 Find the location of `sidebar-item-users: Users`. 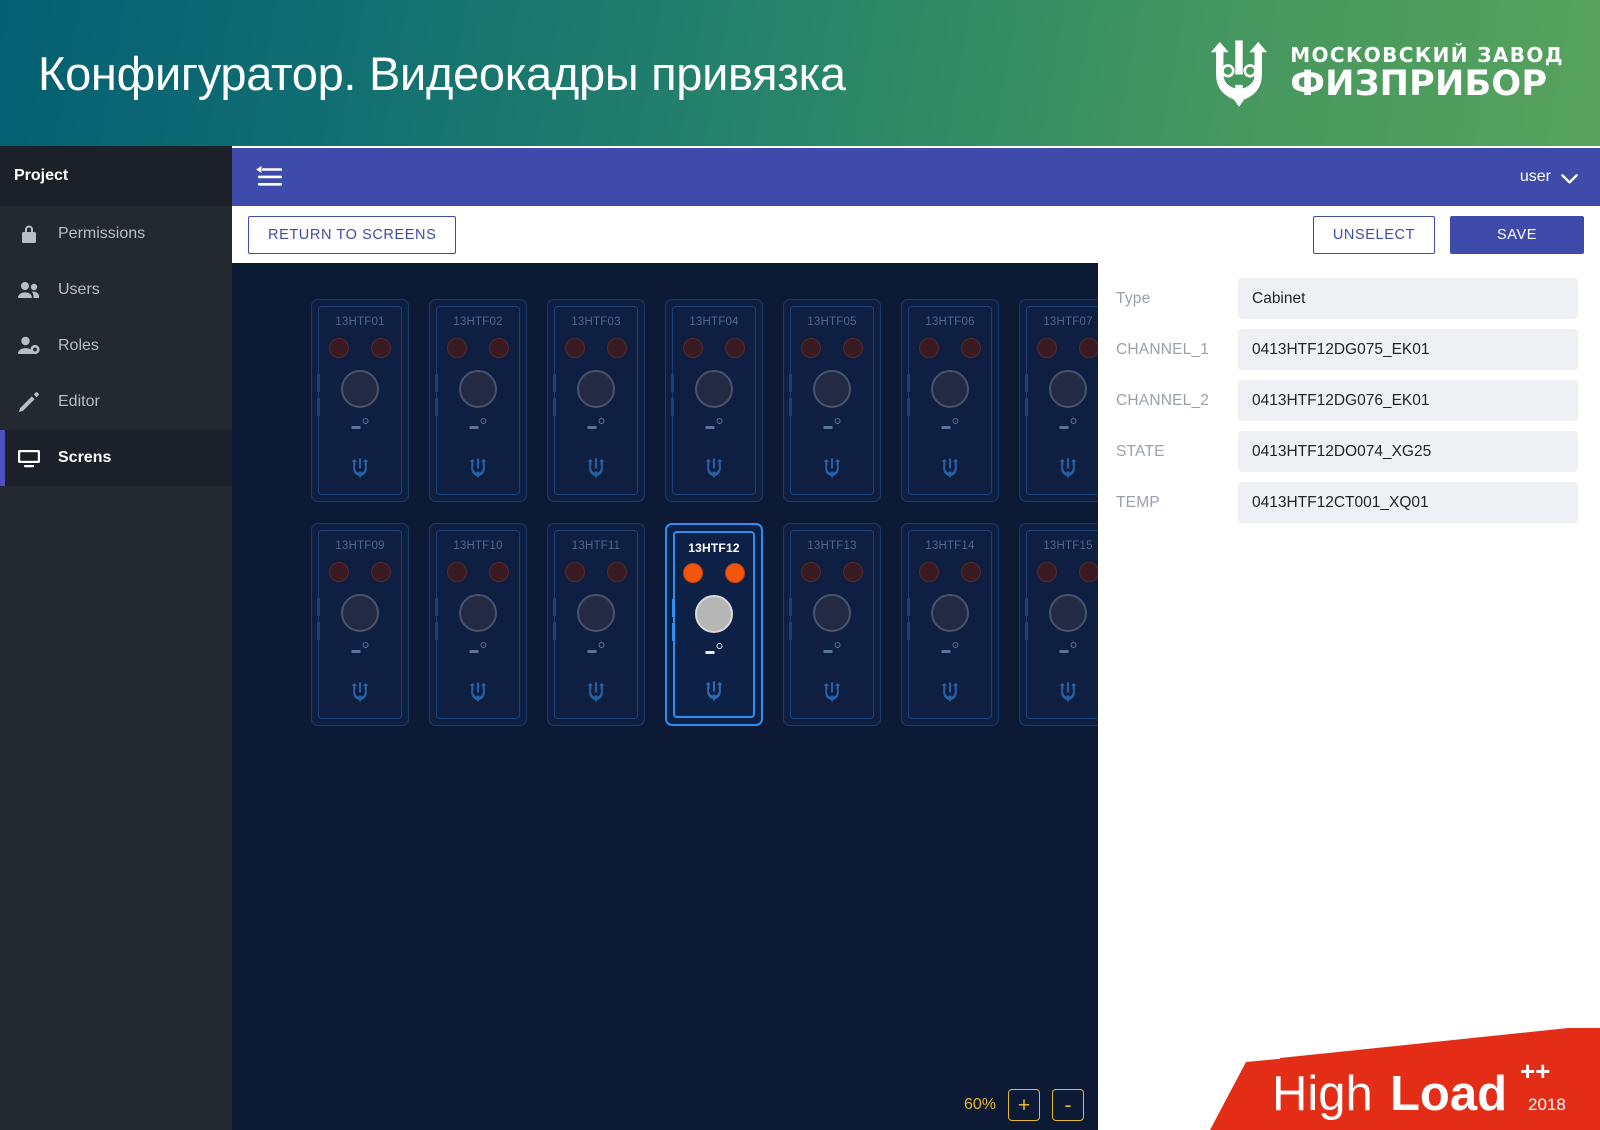

sidebar-item-users: Users is located at coordinates (116, 290).